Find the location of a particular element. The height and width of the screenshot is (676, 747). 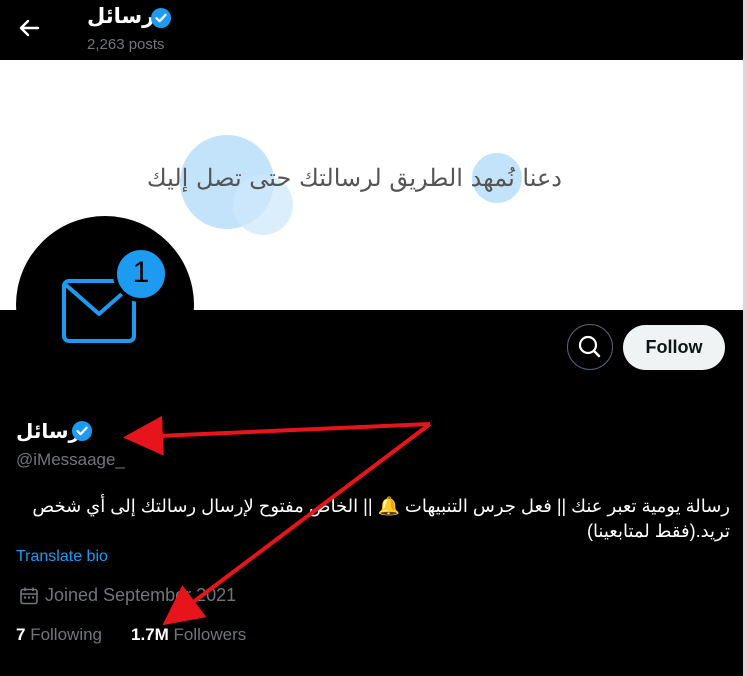

avatar: 1 is located at coordinates (105, 305).